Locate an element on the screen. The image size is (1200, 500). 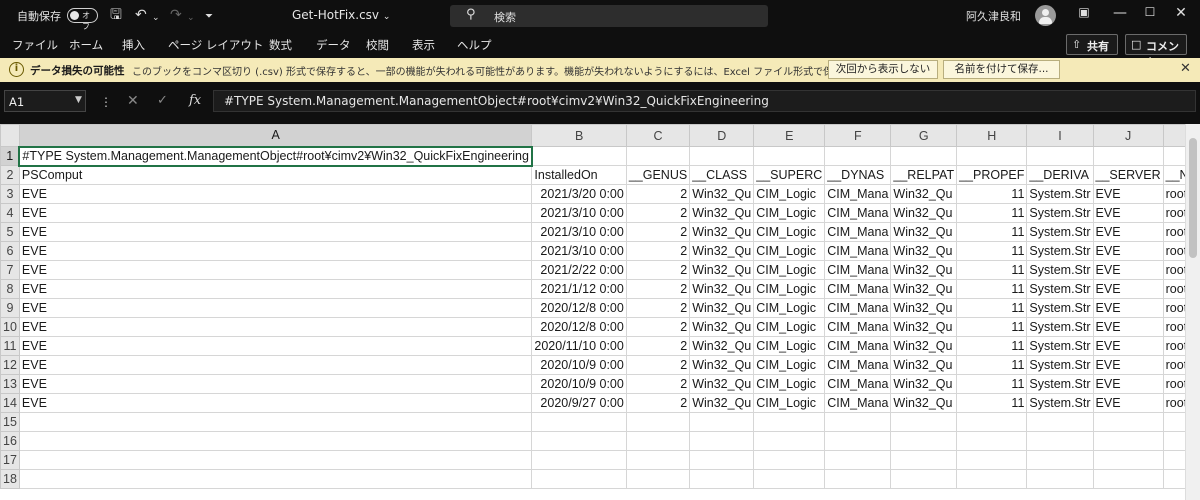
cell: __SUPERC is located at coordinates (789, 175).